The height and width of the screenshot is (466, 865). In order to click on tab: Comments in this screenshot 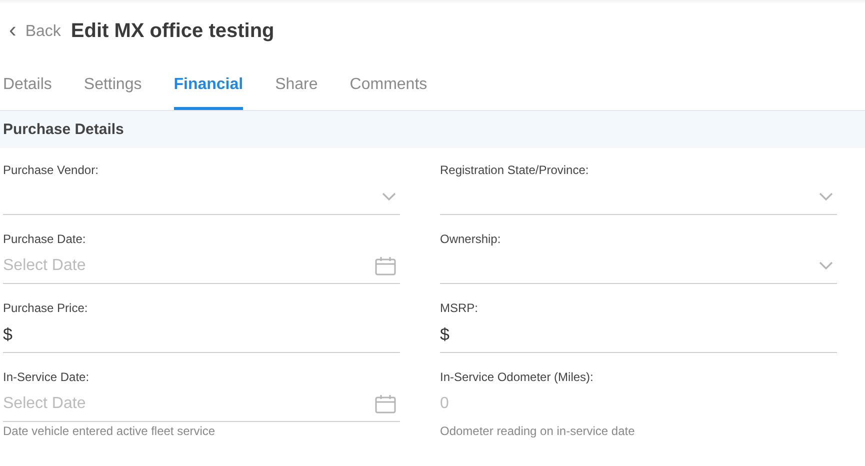, I will do `click(389, 89)`.